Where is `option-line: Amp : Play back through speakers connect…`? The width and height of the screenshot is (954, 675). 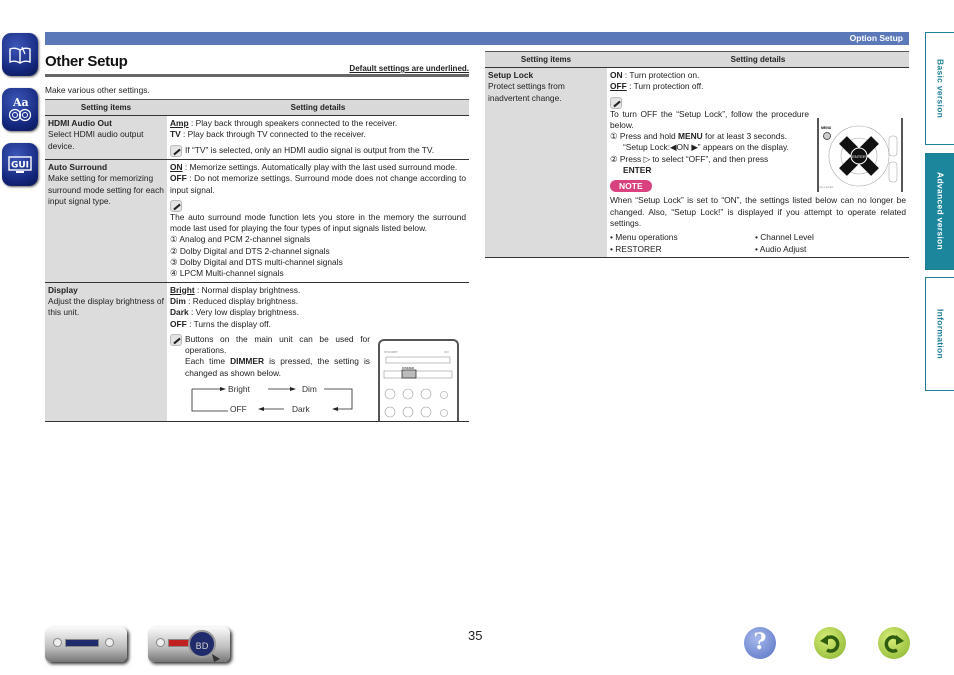
option-line: Amp : Play back through speakers connect… is located at coordinates (284, 123).